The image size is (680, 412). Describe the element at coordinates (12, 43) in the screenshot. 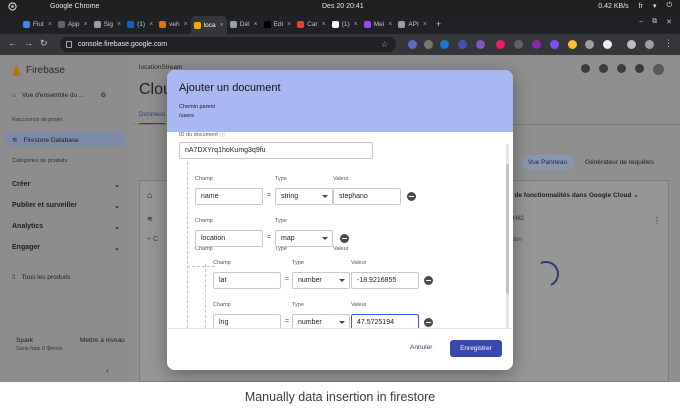

I see `back-icon: ←` at that location.